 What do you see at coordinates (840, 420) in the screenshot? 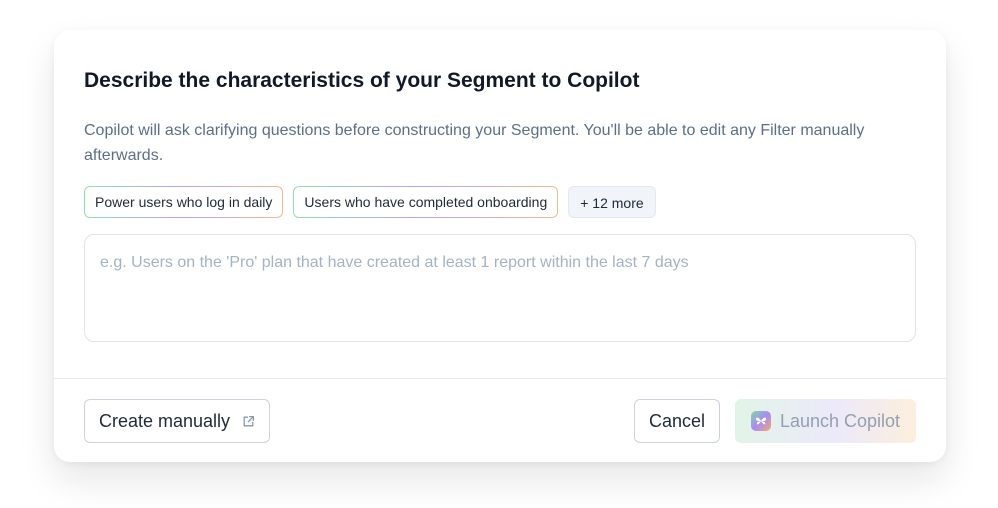
I see `launch-copilot-label: Launch Copilot` at bounding box center [840, 420].